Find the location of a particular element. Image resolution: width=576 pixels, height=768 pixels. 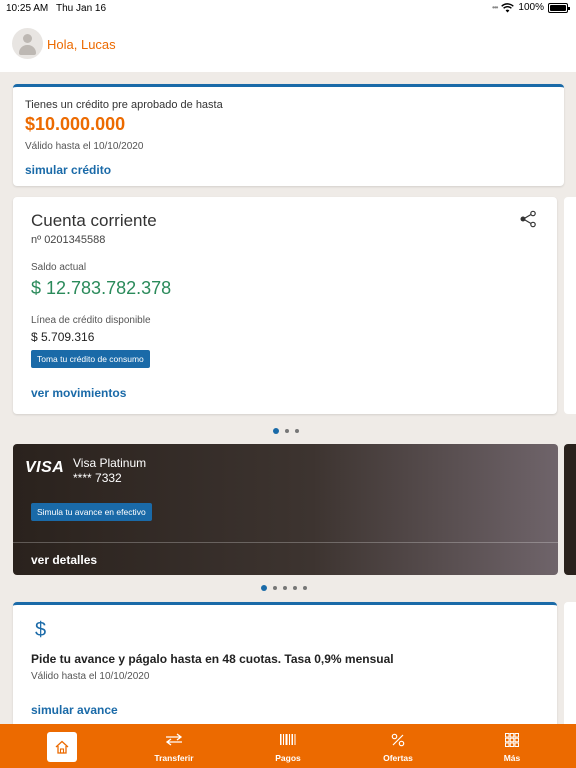

tab-pagos: Pagos is located at coordinates (288, 746).